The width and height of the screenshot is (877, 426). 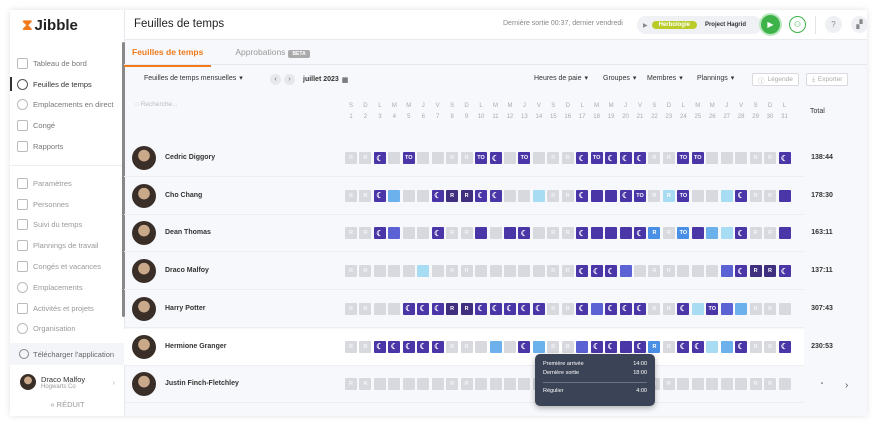 What do you see at coordinates (67, 225) in the screenshot?
I see `sidebar-item-suivi-du-temps: Suivi du temps` at bounding box center [67, 225].